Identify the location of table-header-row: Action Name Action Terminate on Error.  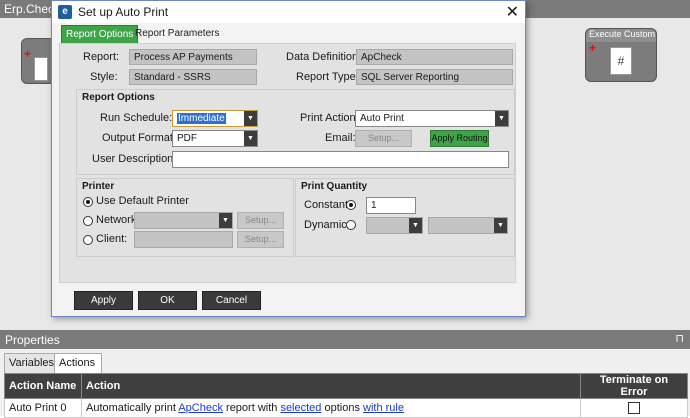
(346, 386).